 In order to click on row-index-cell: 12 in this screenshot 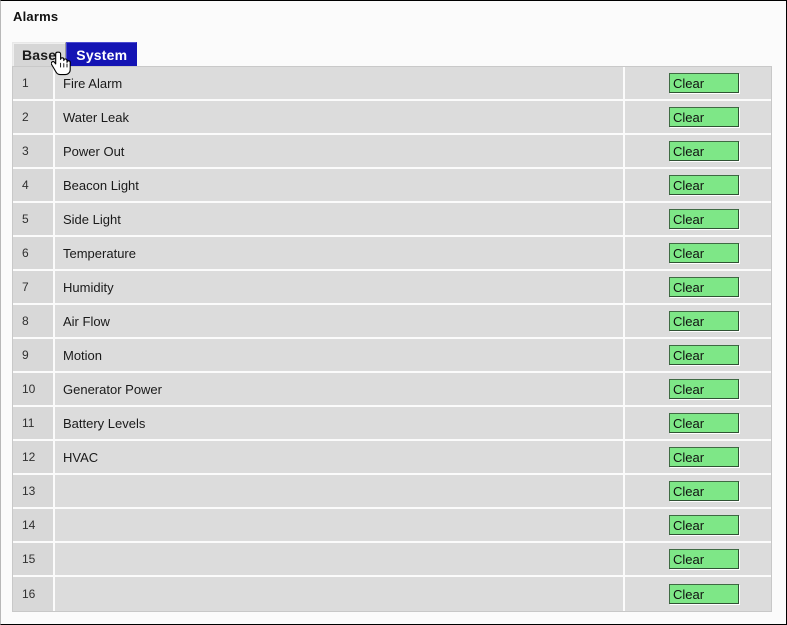, I will do `click(34, 457)`.